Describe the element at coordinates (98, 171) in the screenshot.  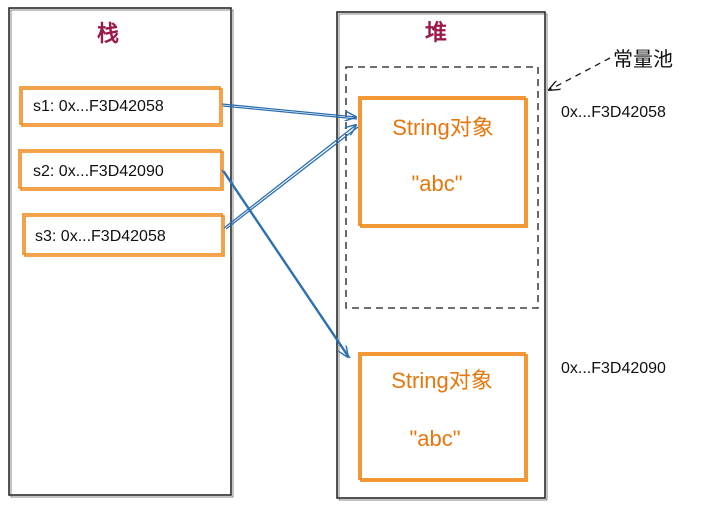
I see `stack-var-label: s2: 0x...F3D42090` at that location.